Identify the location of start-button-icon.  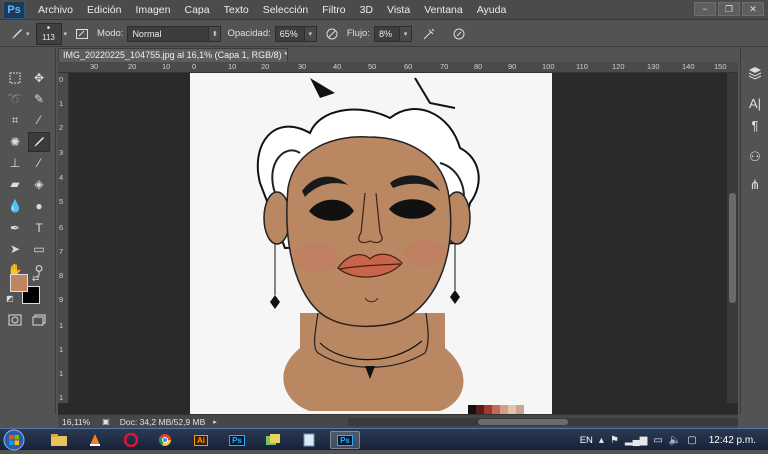
(18, 440).